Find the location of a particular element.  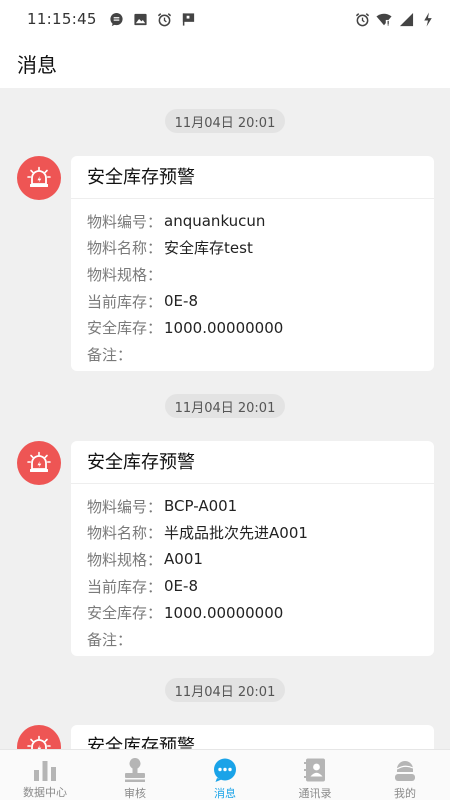

wifi-icon is located at coordinates (384, 19).